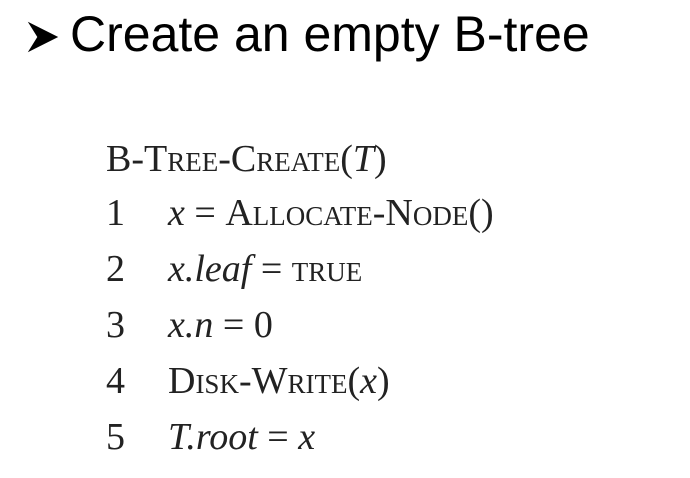 The width and height of the screenshot is (690, 478). What do you see at coordinates (115, 325) in the screenshot?
I see `line-number: 3` at bounding box center [115, 325].